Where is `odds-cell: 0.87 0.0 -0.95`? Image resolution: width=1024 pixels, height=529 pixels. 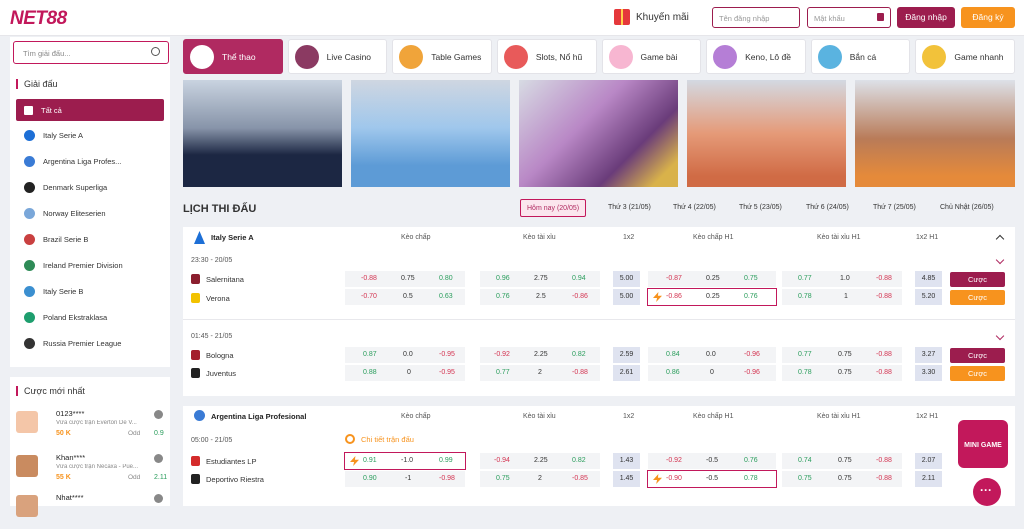
odds-cell: 0.87 0.0 -0.95 is located at coordinates (405, 355).